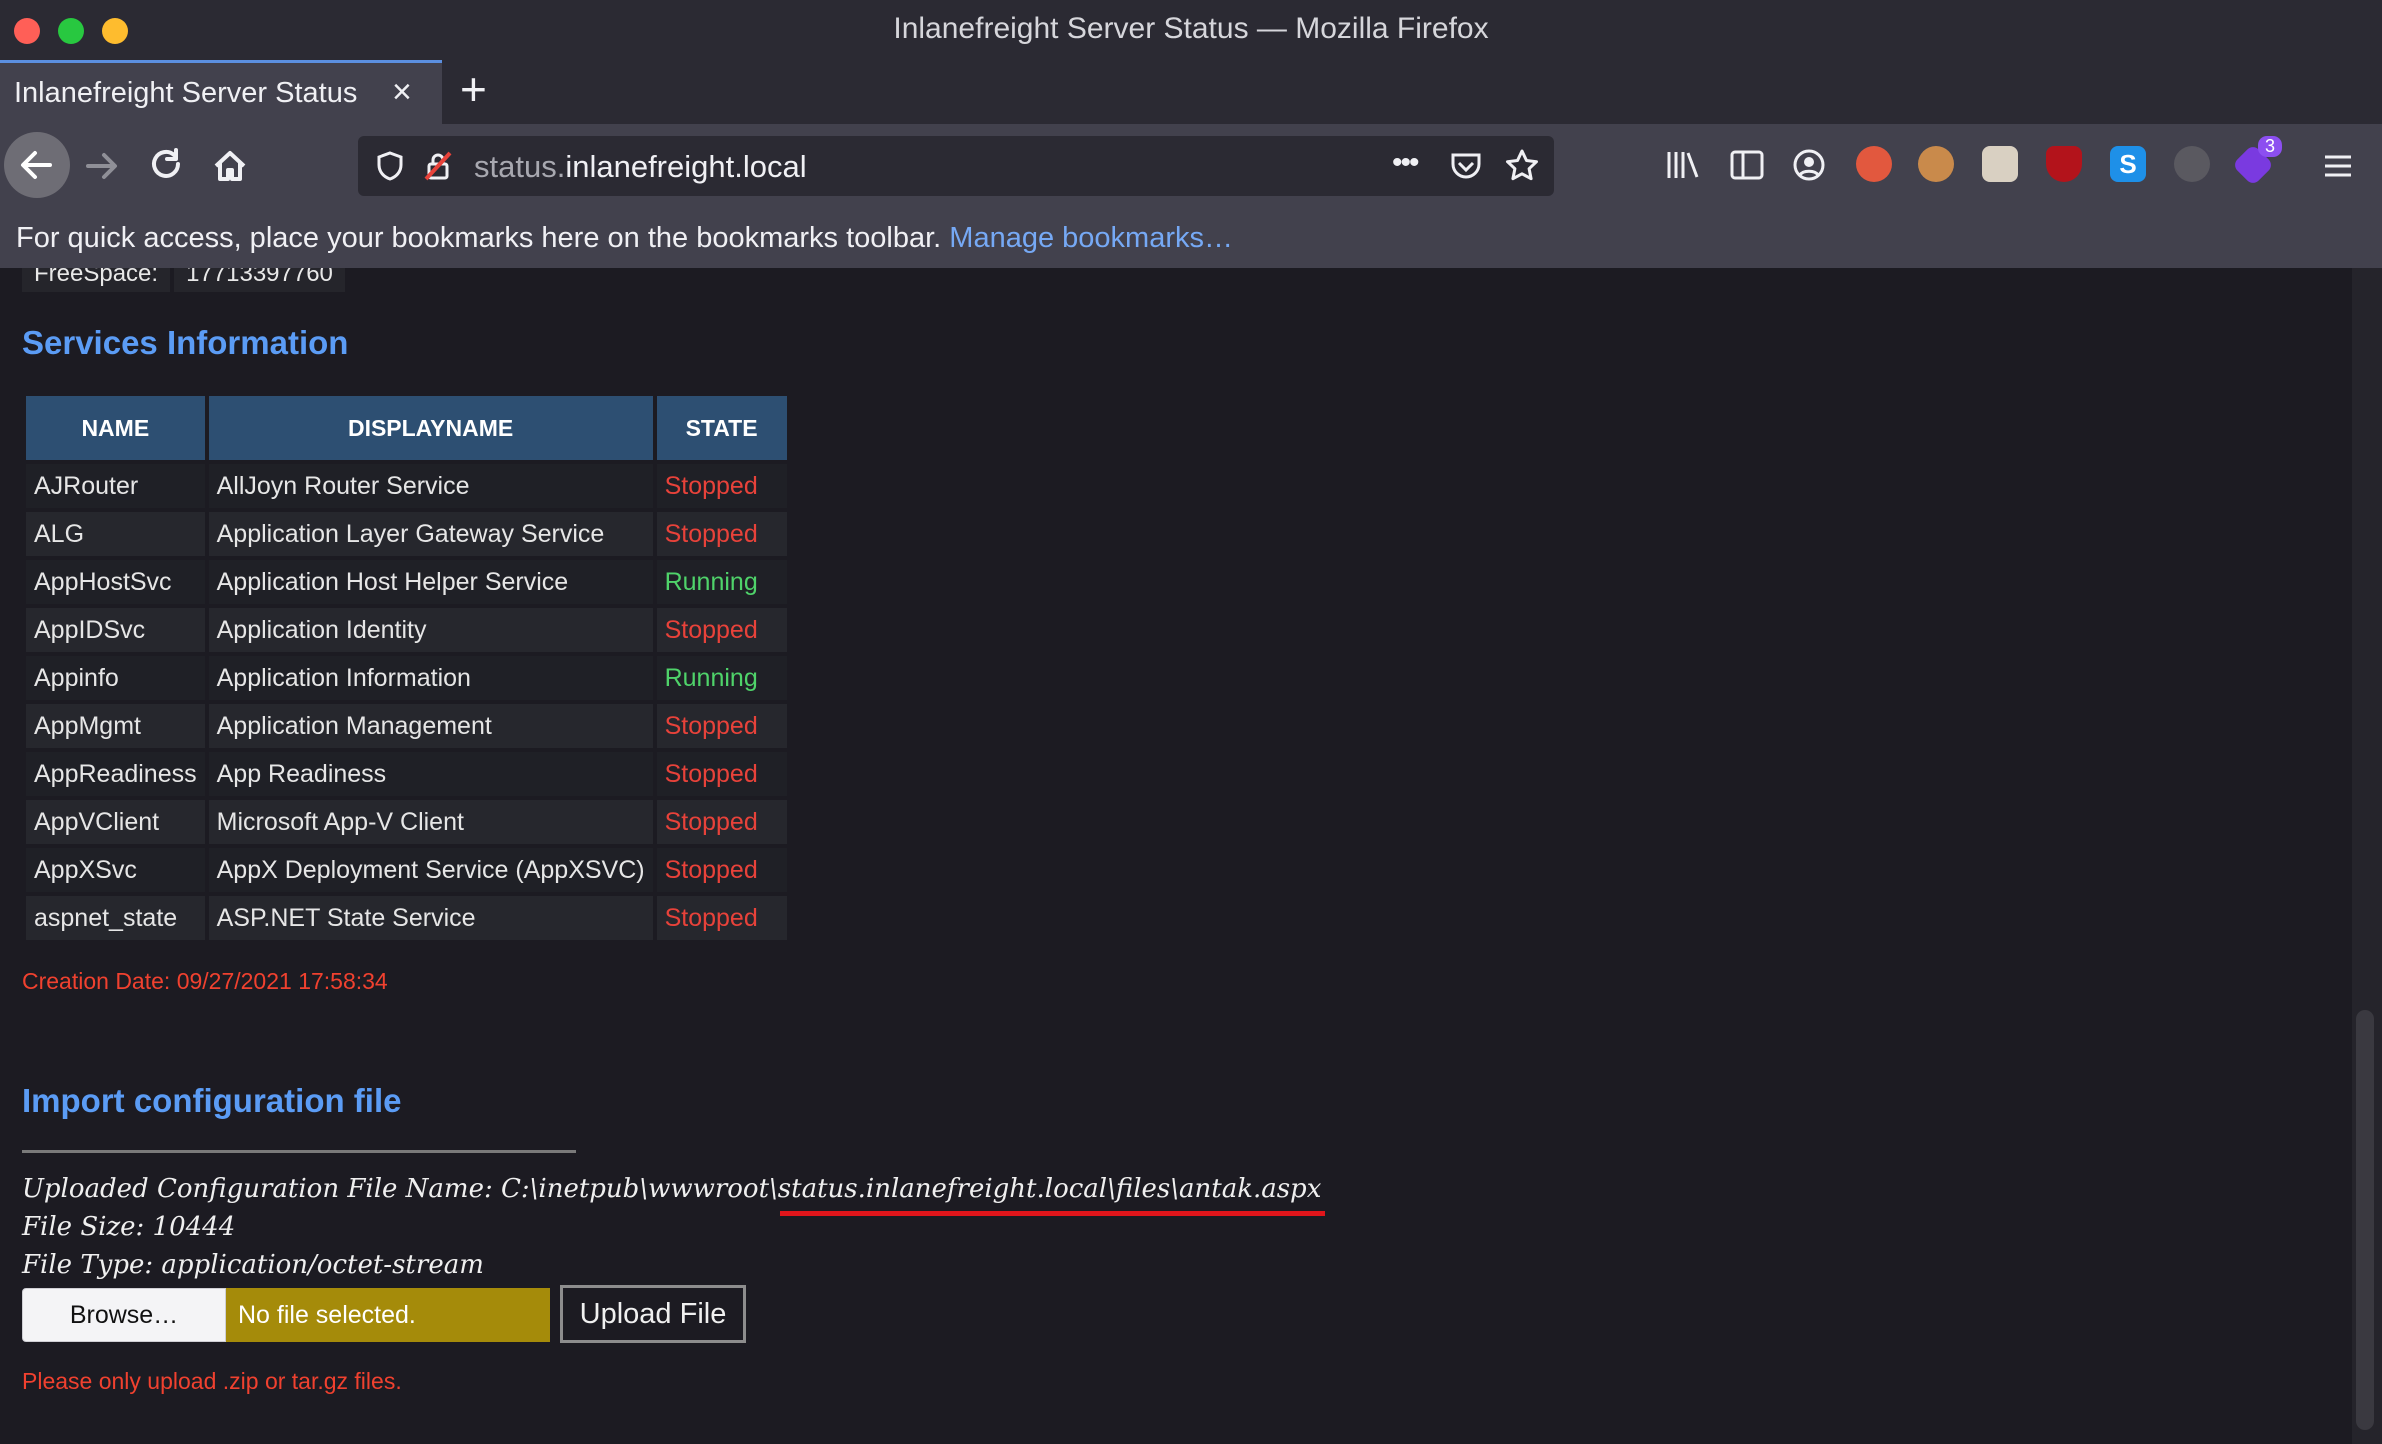 This screenshot has width=2382, height=1444. What do you see at coordinates (430, 870) in the screenshot?
I see `service-display-name: AppX Deployment Service (AppXSVC)` at bounding box center [430, 870].